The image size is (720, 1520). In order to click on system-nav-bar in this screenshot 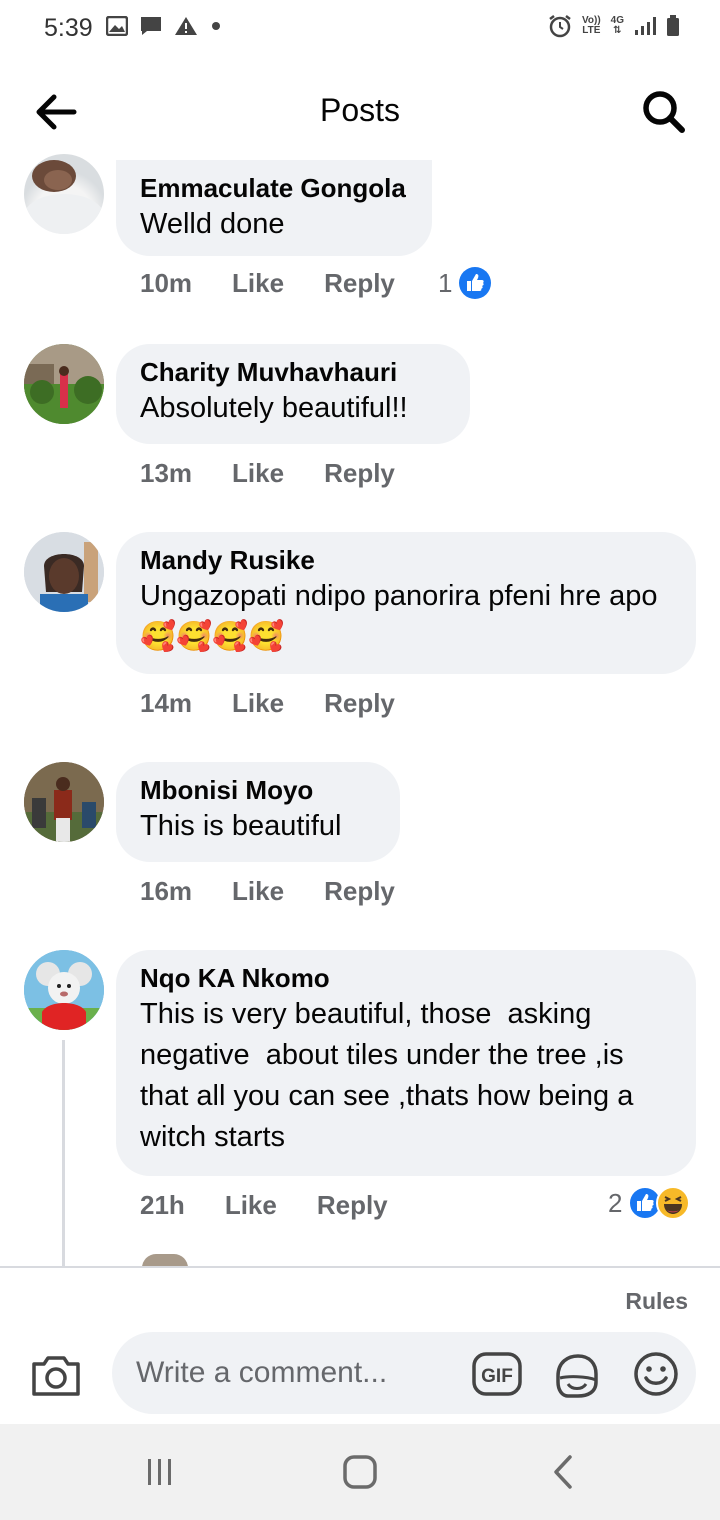, I will do `click(360, 1472)`.